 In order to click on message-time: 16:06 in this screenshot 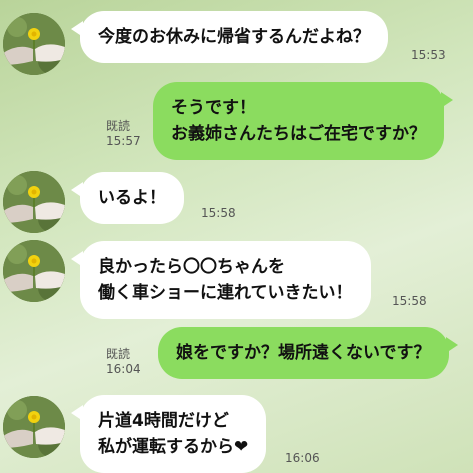, I will do `click(302, 458)`.